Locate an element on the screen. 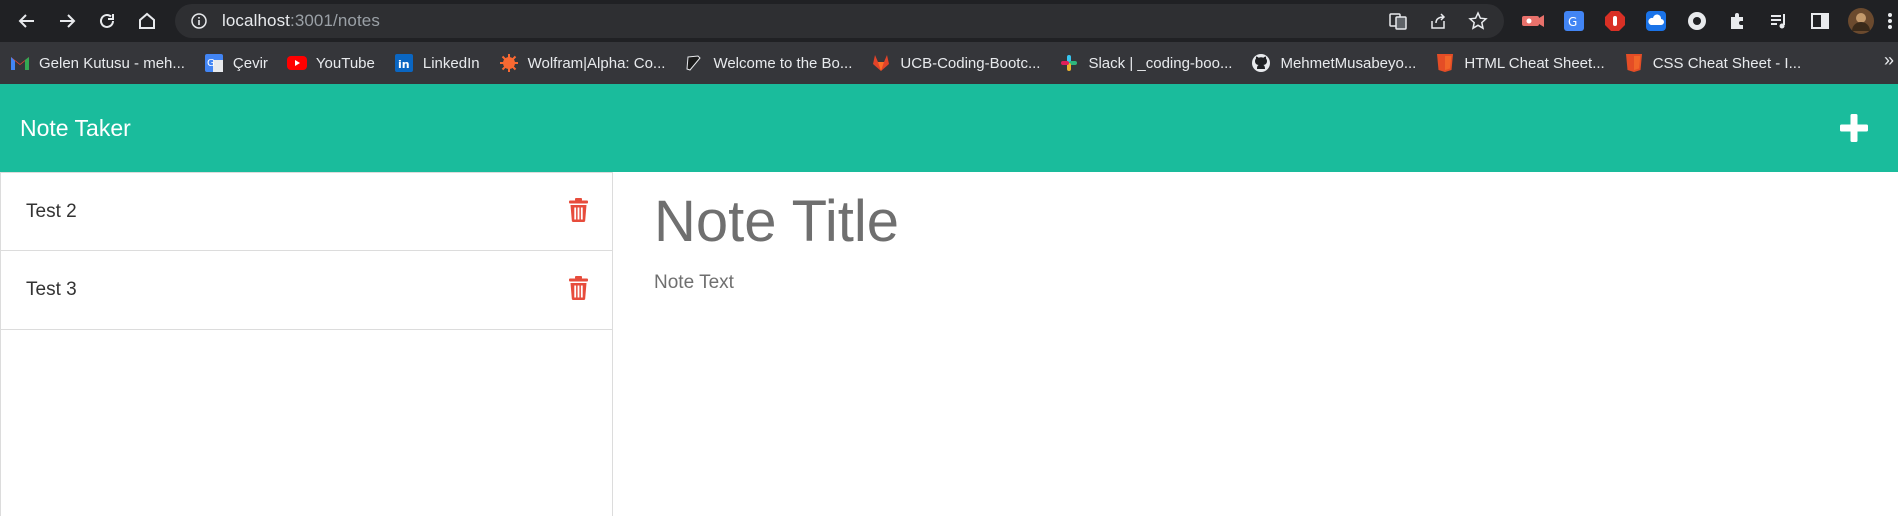 Image resolution: width=1898 pixels, height=516 pixels. puzzle-icon is located at coordinates (1738, 21).